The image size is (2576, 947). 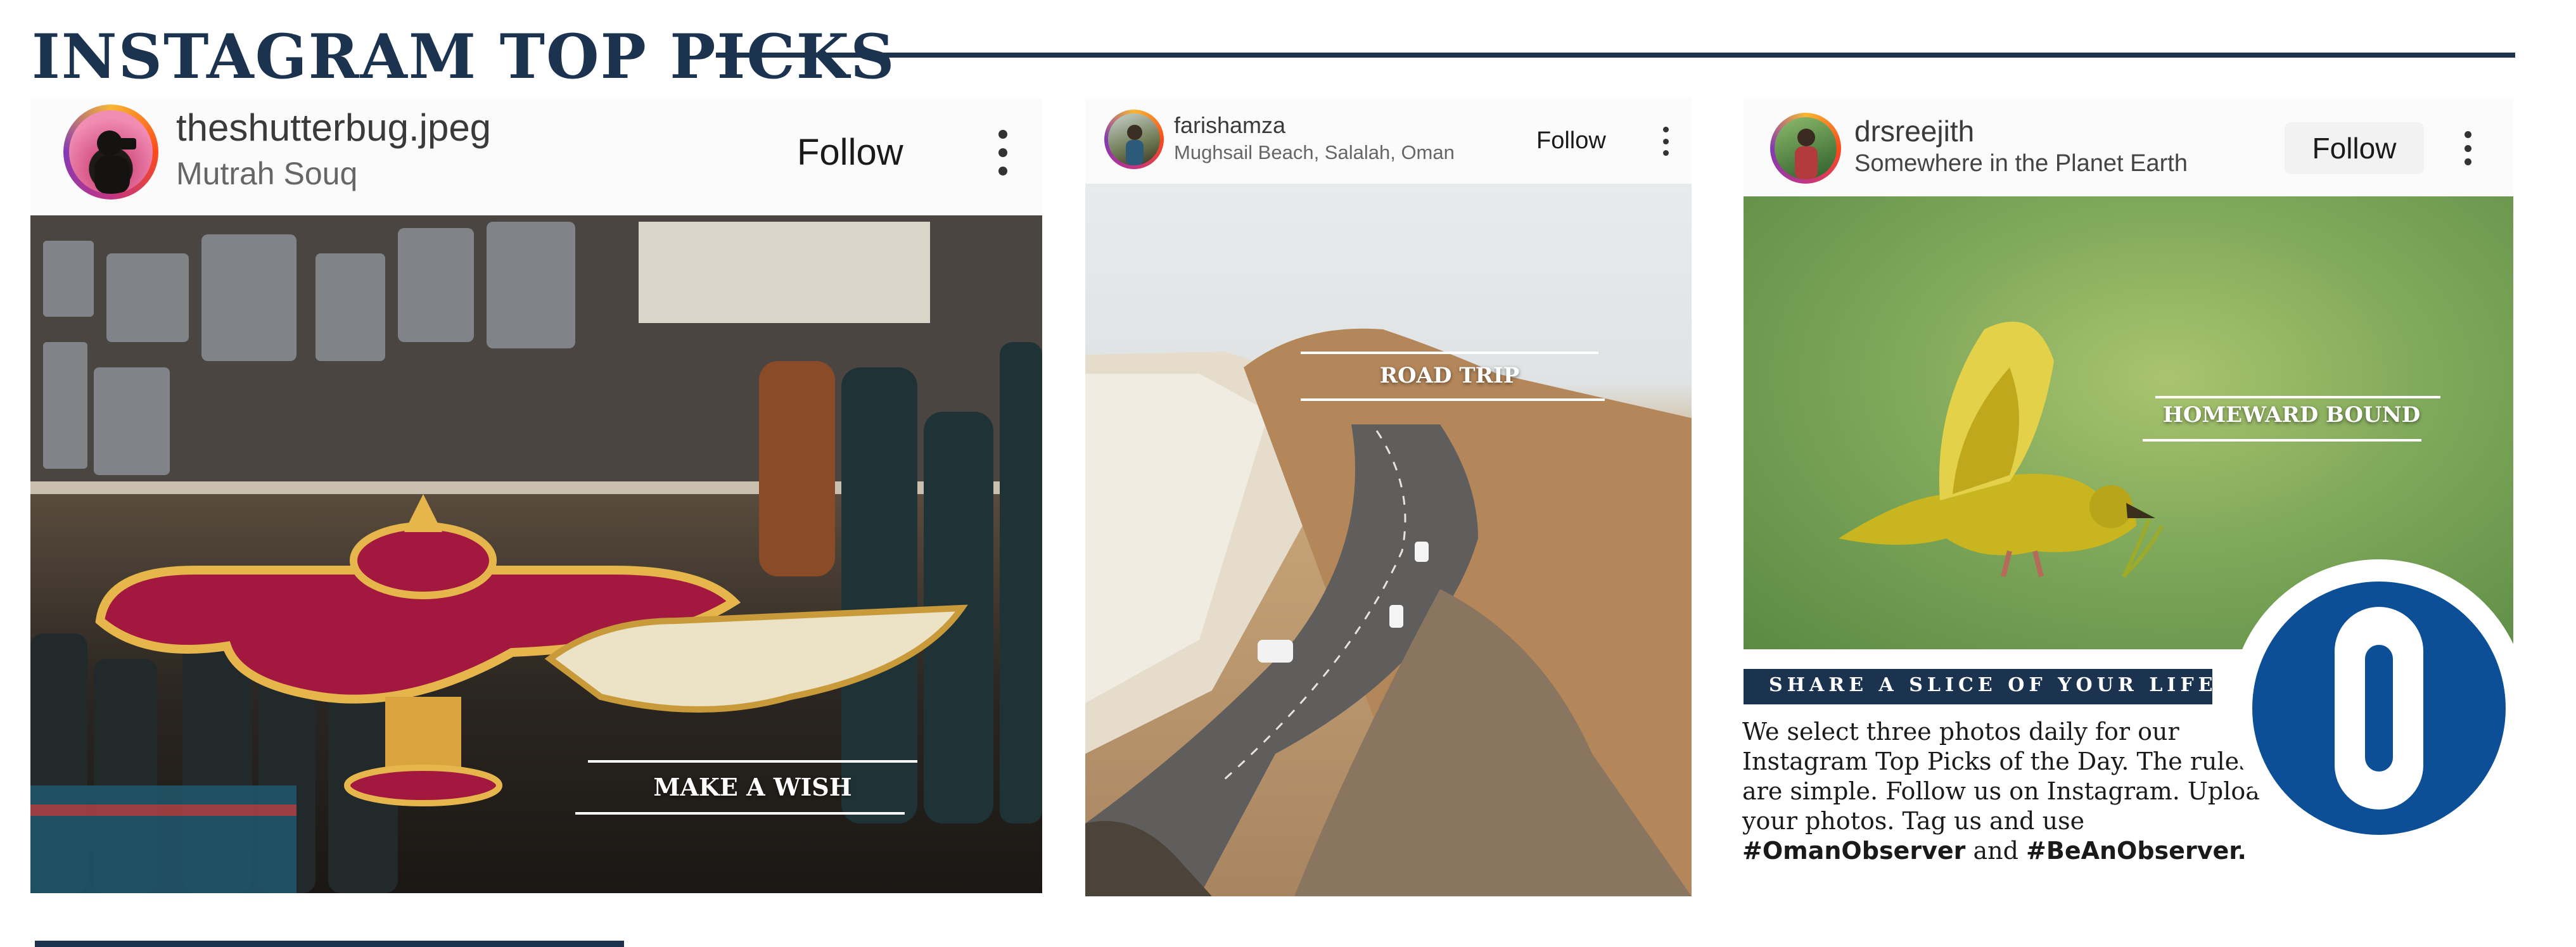 What do you see at coordinates (2291, 415) in the screenshot?
I see `caption-text: HOMEWARD BOUND` at bounding box center [2291, 415].